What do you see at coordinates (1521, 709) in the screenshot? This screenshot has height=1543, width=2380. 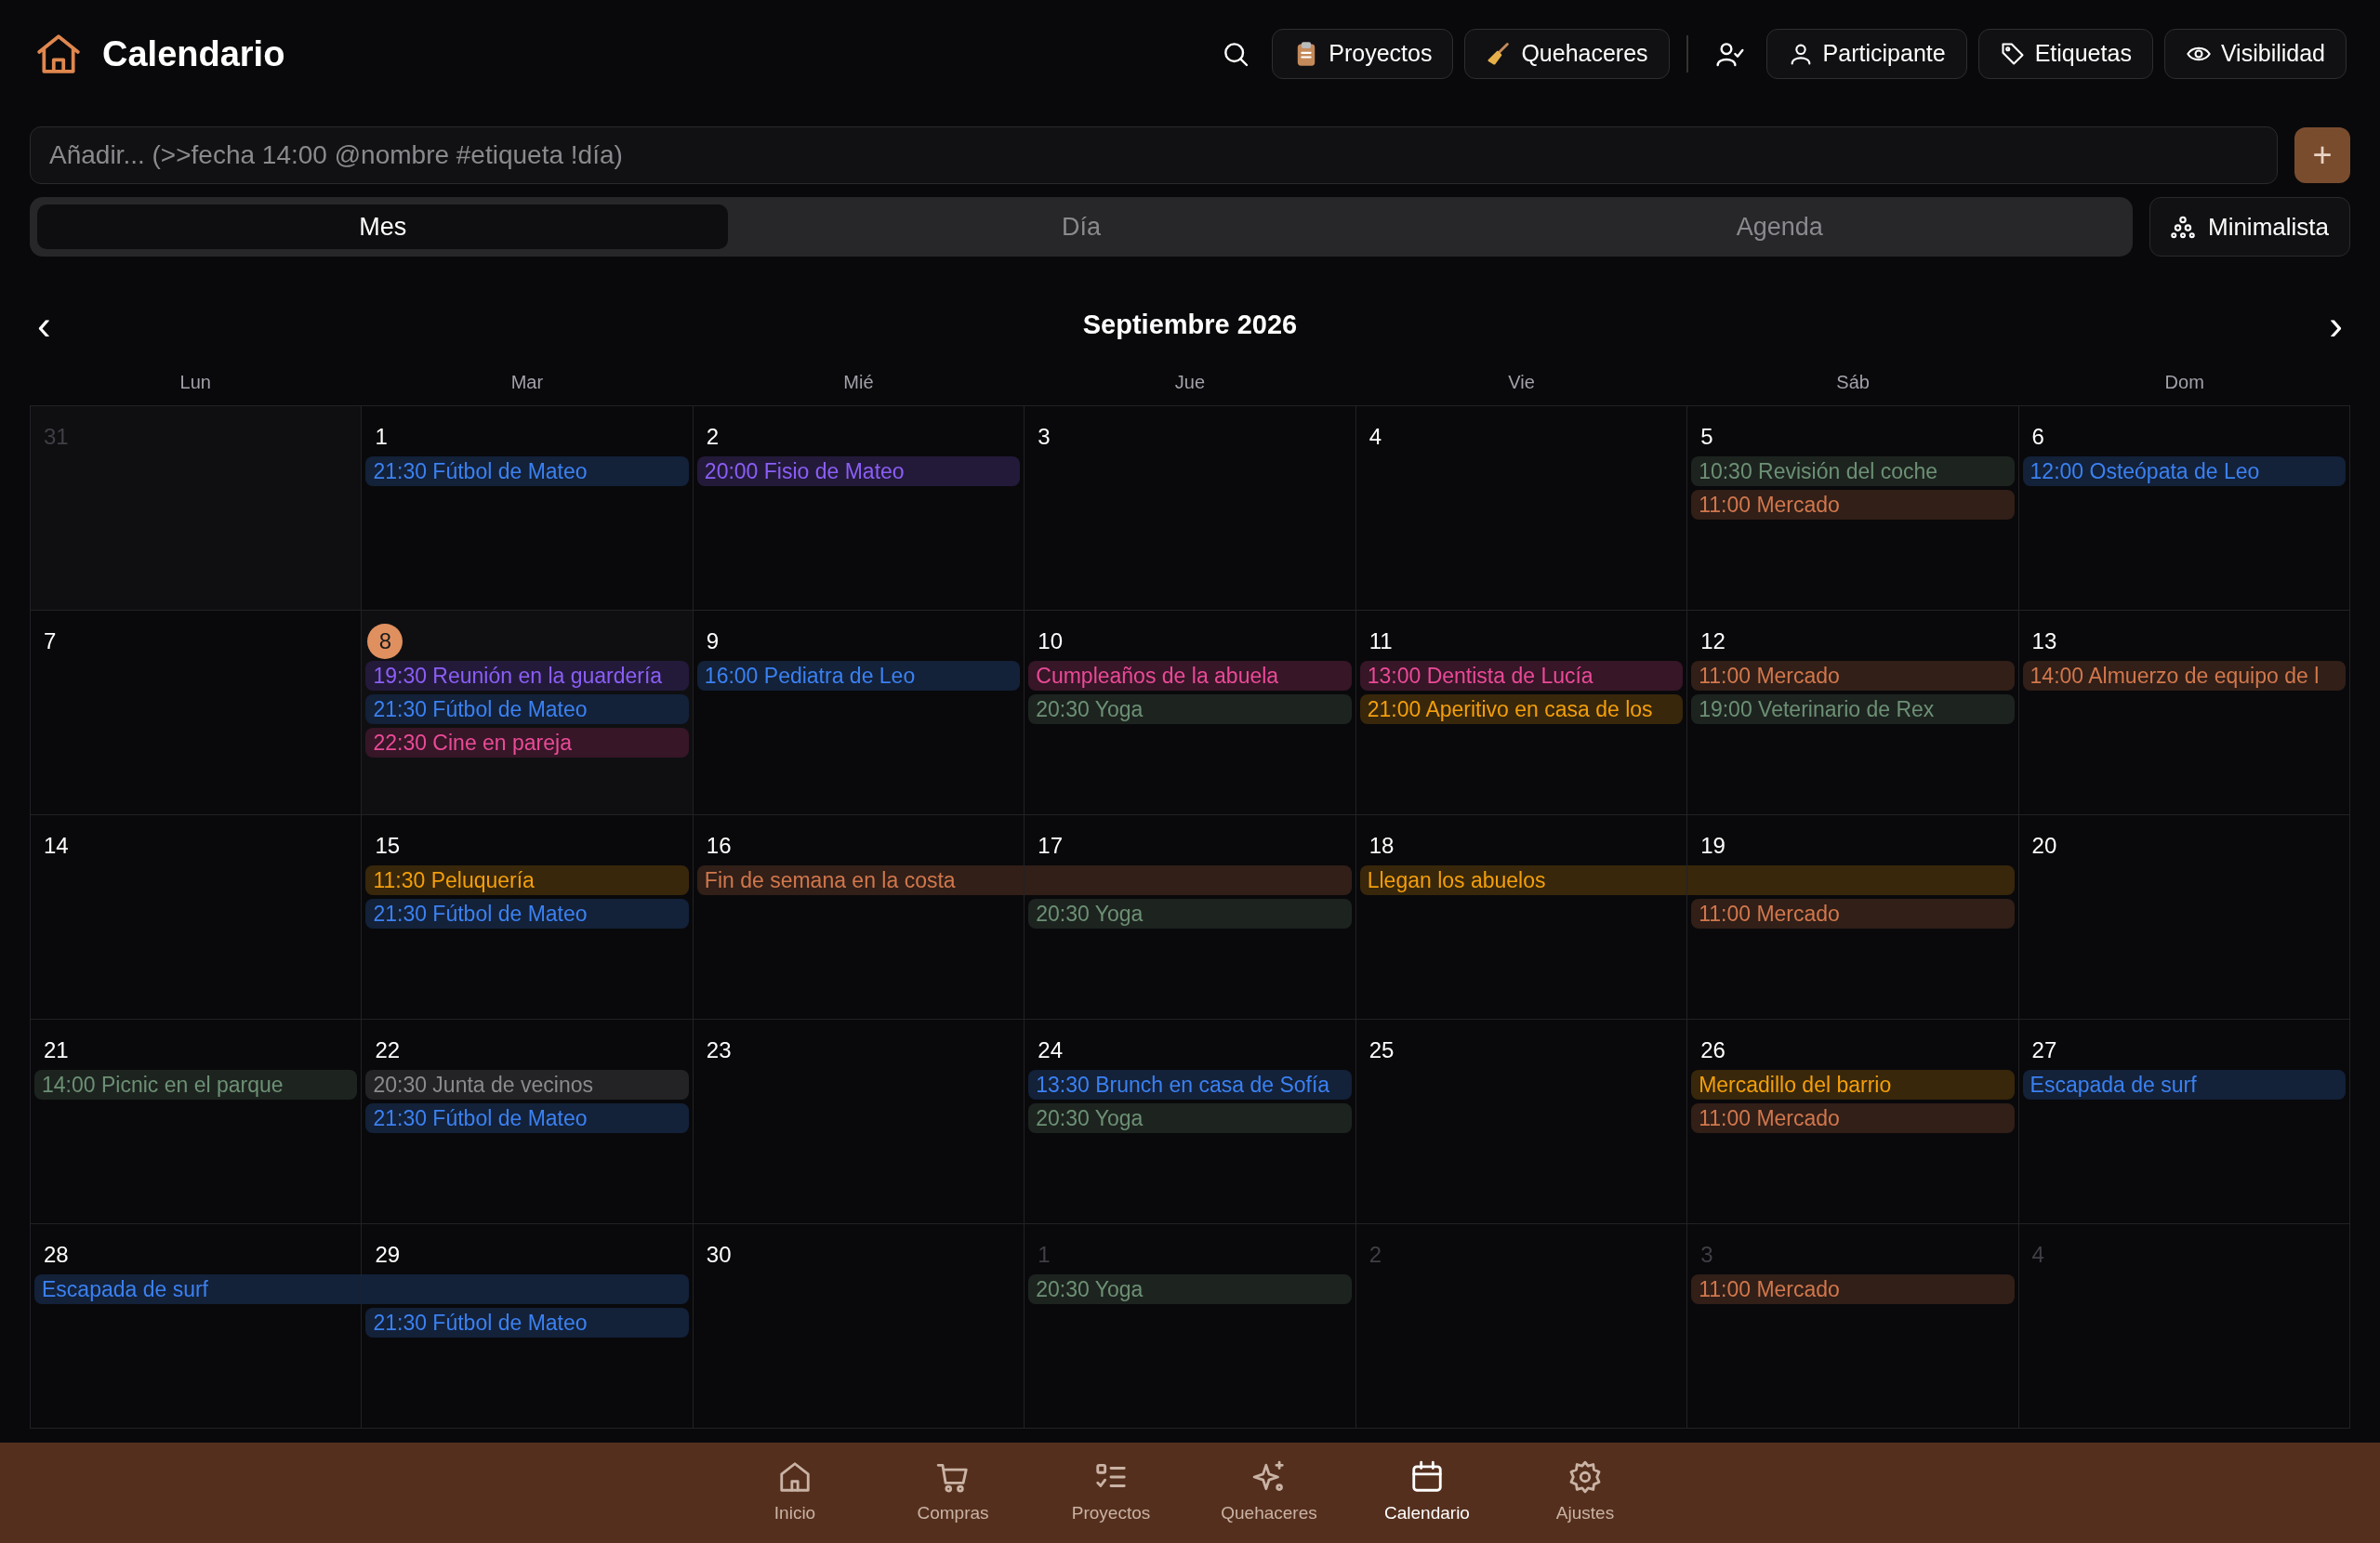 I see `event-chip: 21:00 Aperitivo en casa de los` at bounding box center [1521, 709].